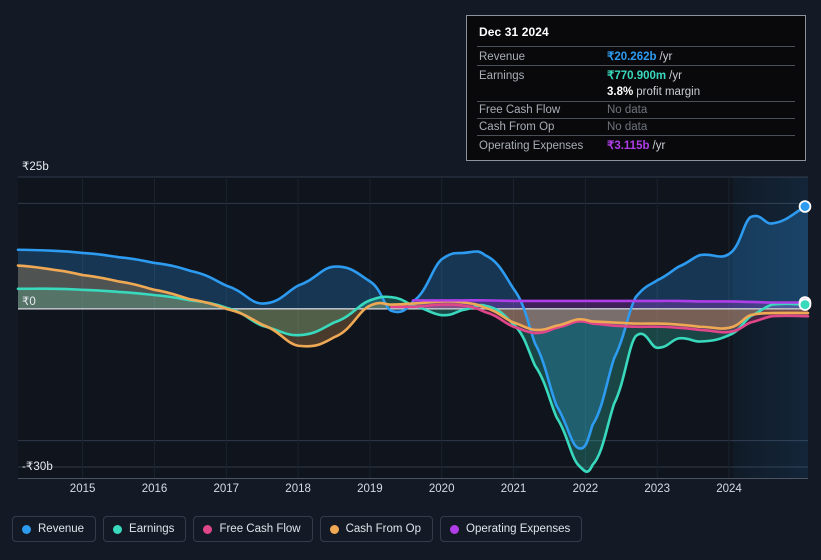  What do you see at coordinates (640, 57) in the screenshot?
I see `tooltip-row-value: ₹20.262b/yr` at bounding box center [640, 57].